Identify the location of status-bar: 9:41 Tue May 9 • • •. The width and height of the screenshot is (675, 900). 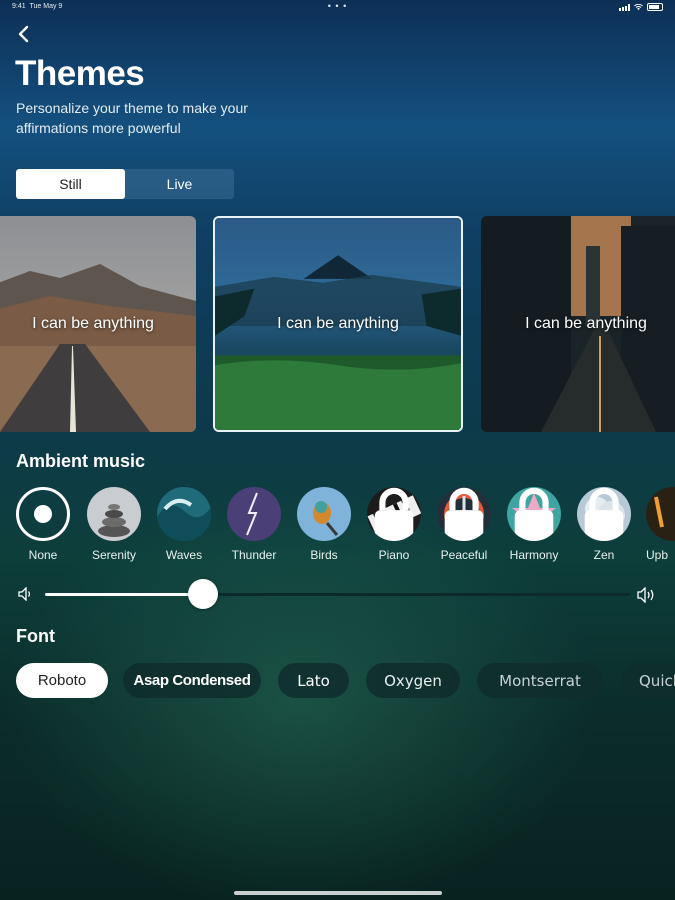
(337, 8).